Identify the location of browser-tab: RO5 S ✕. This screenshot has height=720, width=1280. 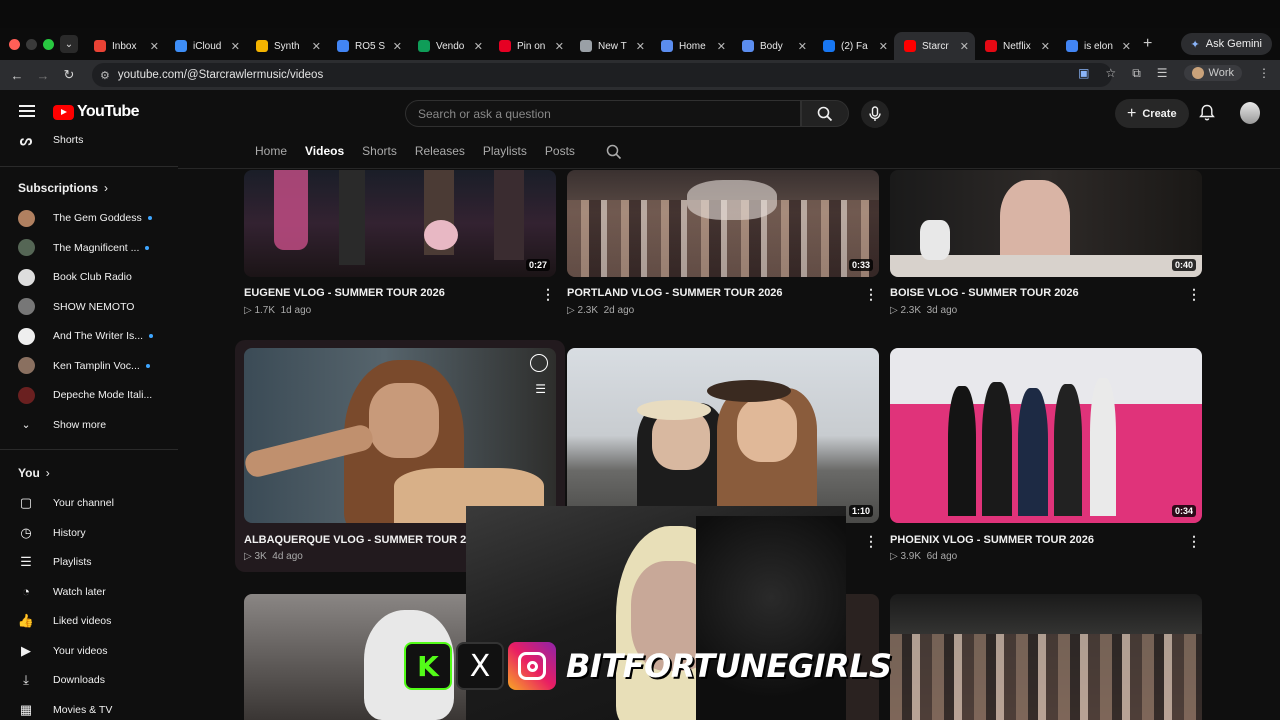
(367, 46).